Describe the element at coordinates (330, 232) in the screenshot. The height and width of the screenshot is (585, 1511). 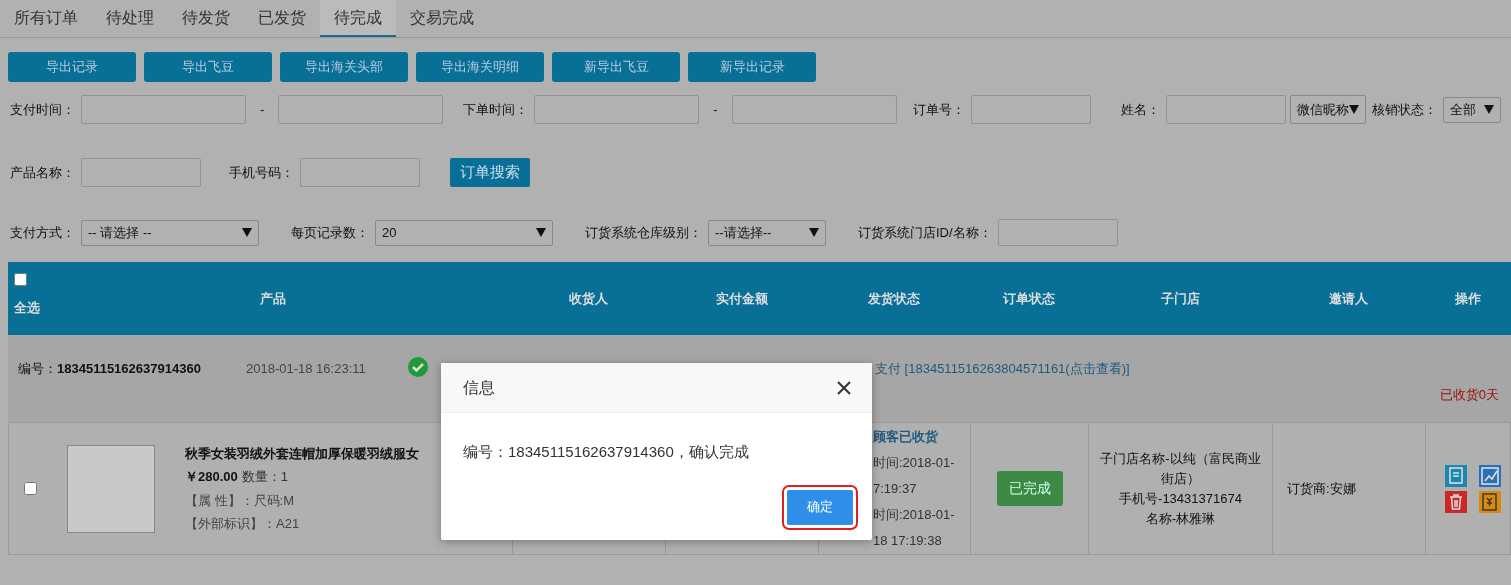
I see `filter-label: 每页记录数：` at that location.